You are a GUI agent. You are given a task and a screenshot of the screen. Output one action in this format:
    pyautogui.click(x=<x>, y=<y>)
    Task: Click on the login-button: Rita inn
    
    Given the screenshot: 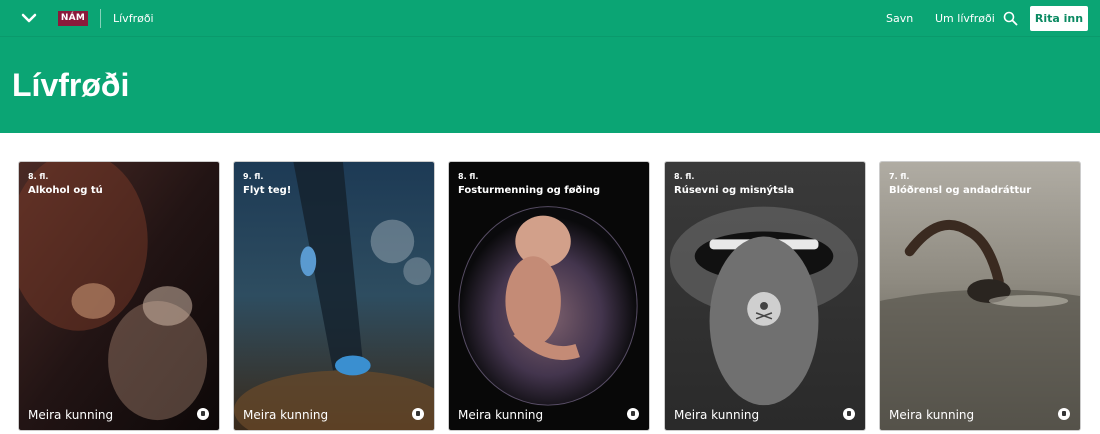 What is the action you would take?
    pyautogui.click(x=1059, y=18)
    